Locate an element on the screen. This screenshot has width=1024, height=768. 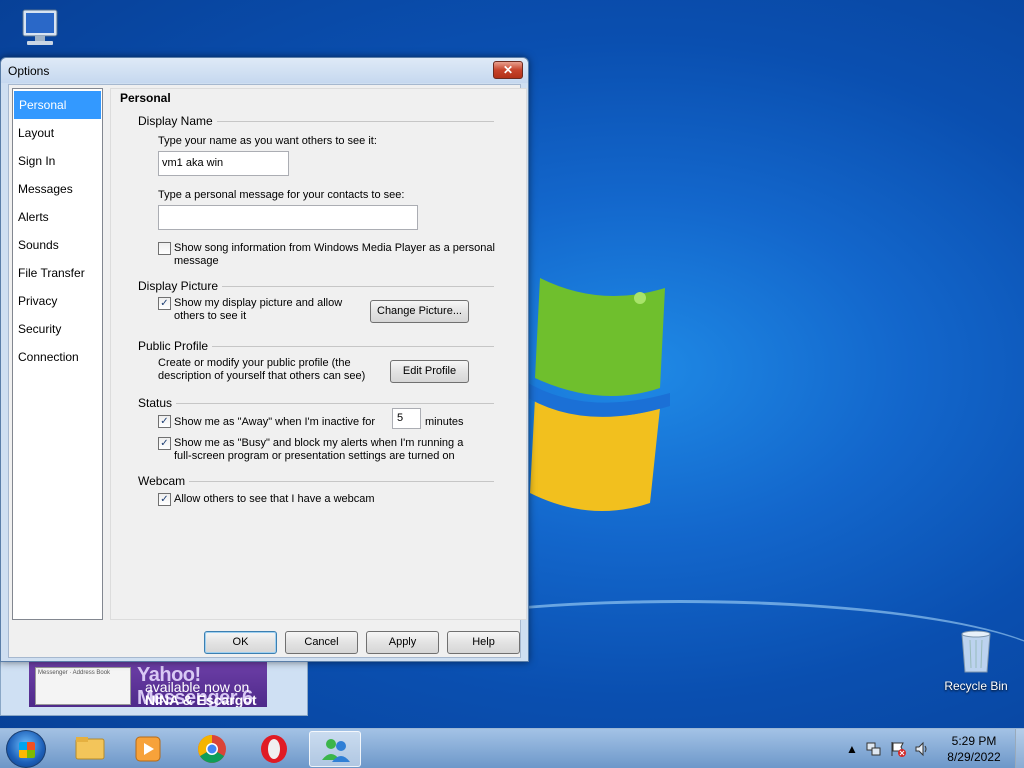
show-hidden-icons-icon: ▲ is located at coordinates (854, 750).